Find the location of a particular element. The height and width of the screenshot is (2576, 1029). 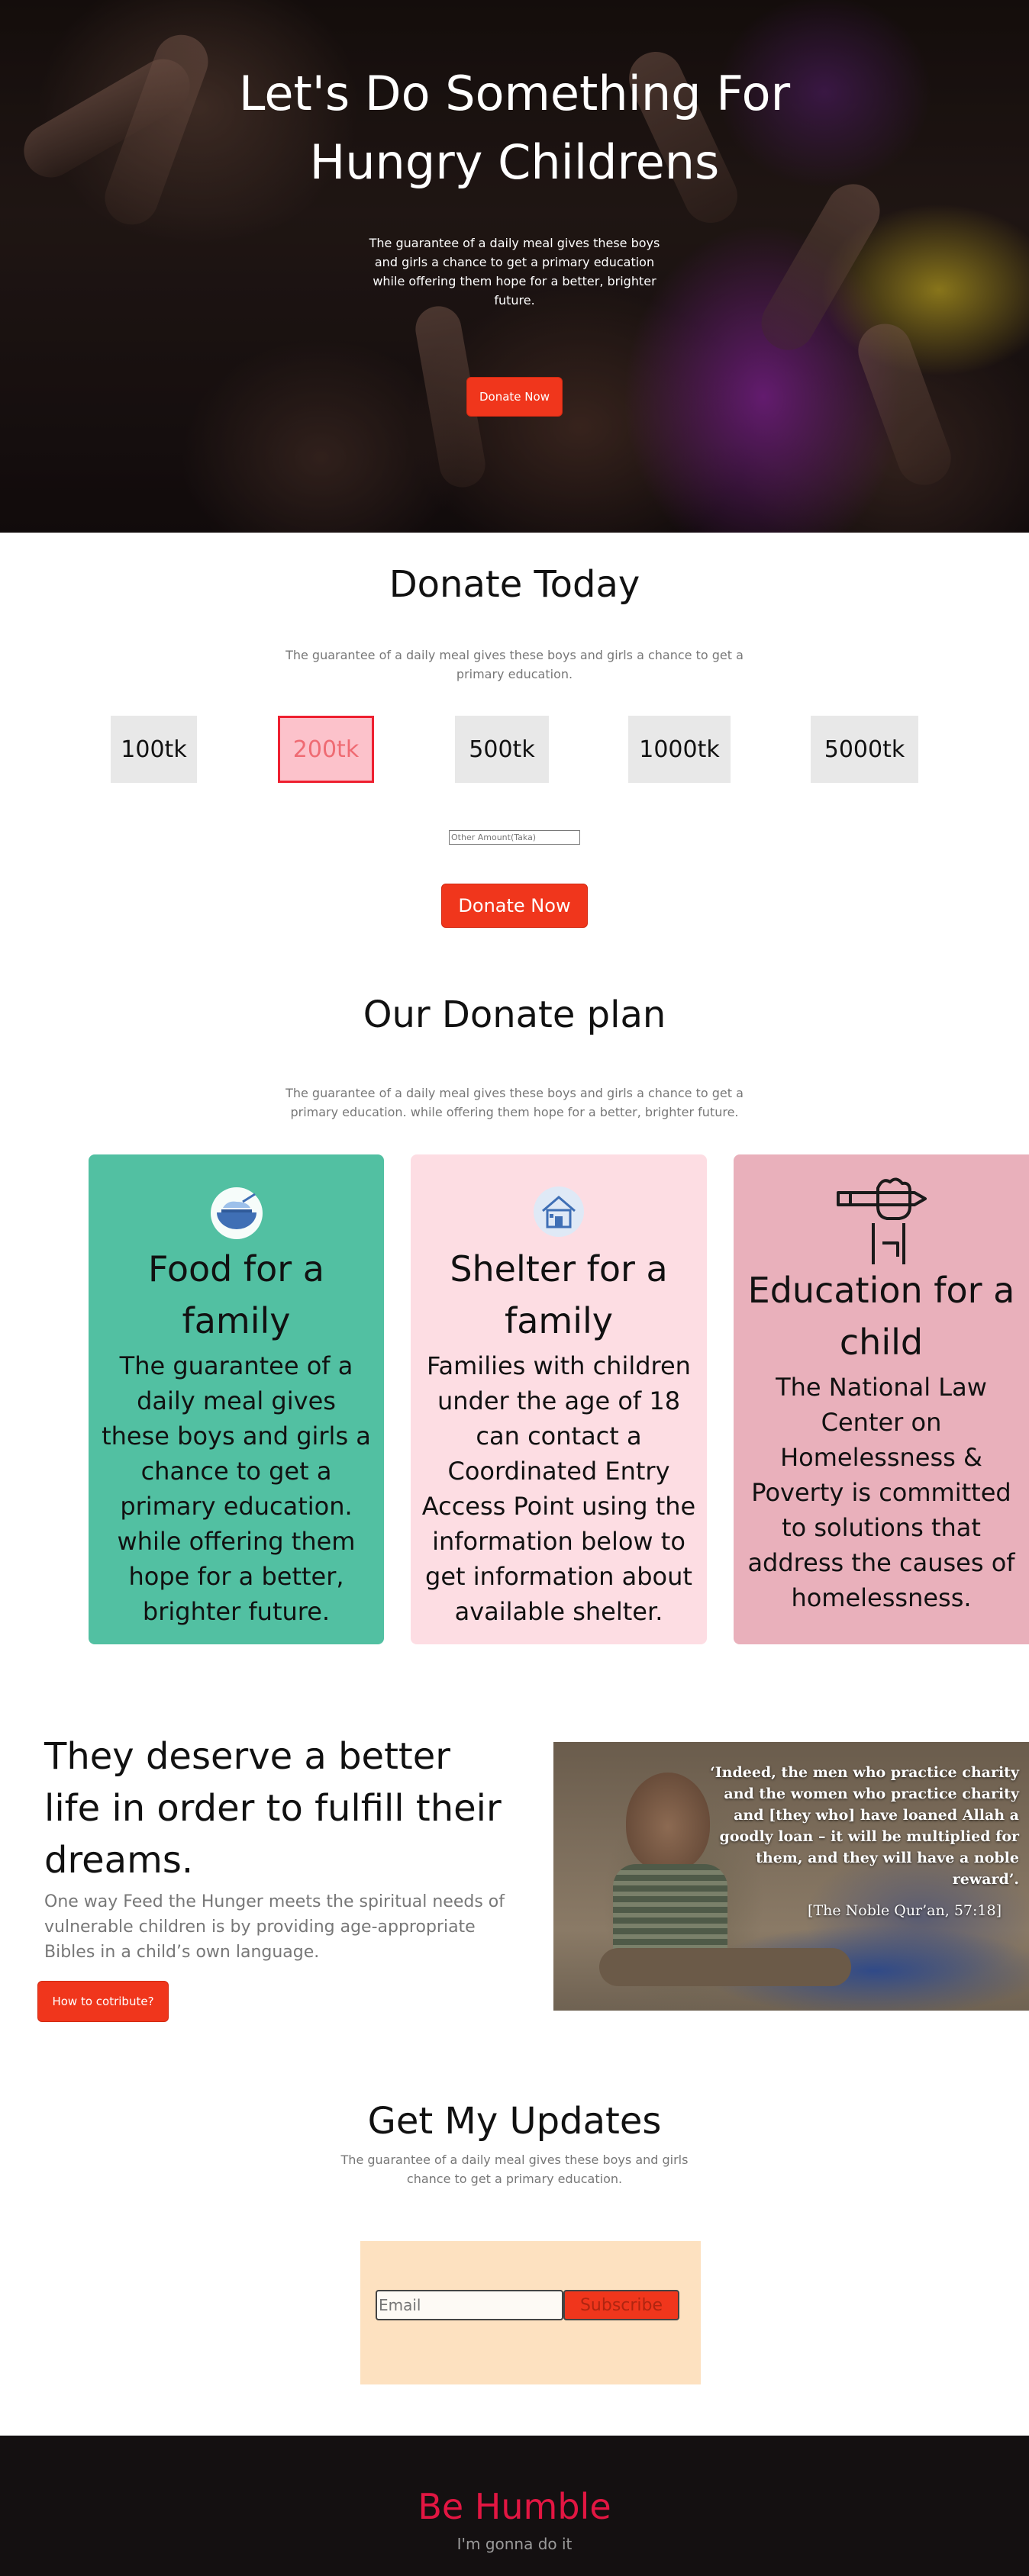

plan-title: Our Donate plan is located at coordinates (514, 1014).